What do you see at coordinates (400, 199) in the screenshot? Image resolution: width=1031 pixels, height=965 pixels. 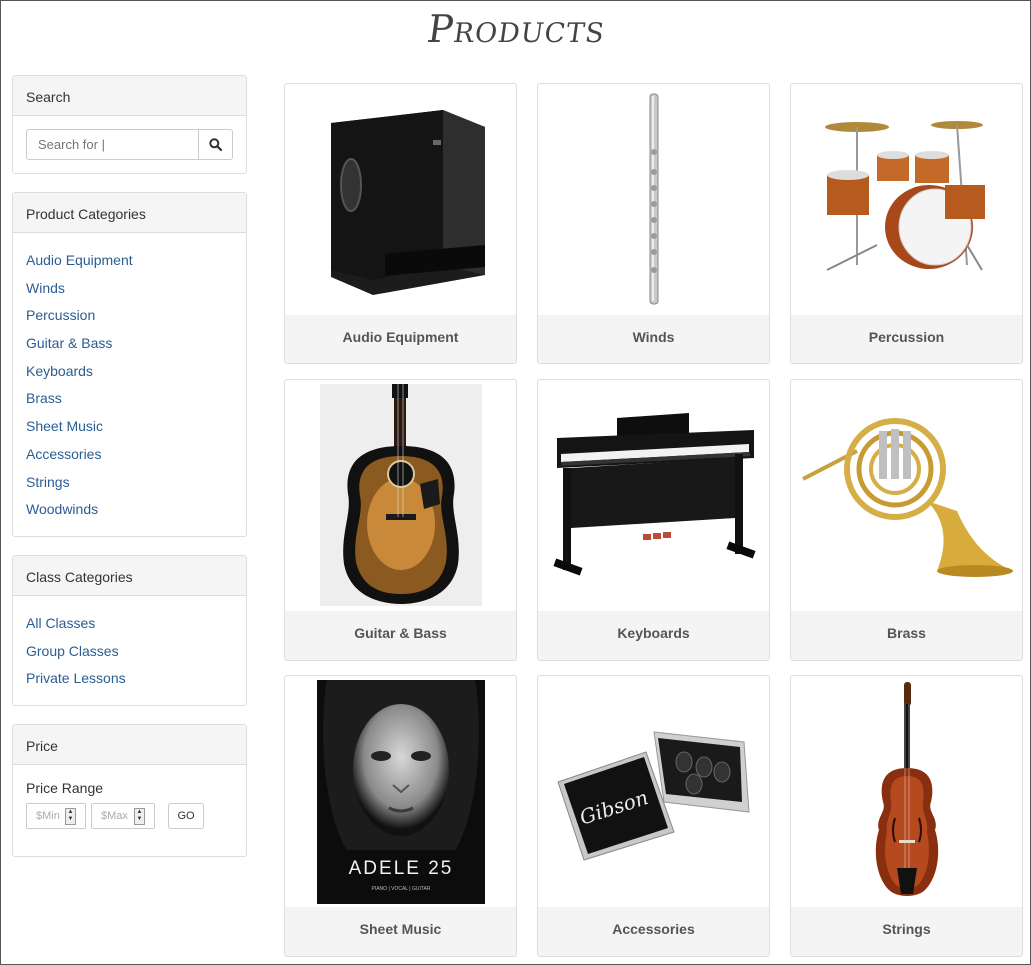 I see `subwoofer-speaker-image` at bounding box center [400, 199].